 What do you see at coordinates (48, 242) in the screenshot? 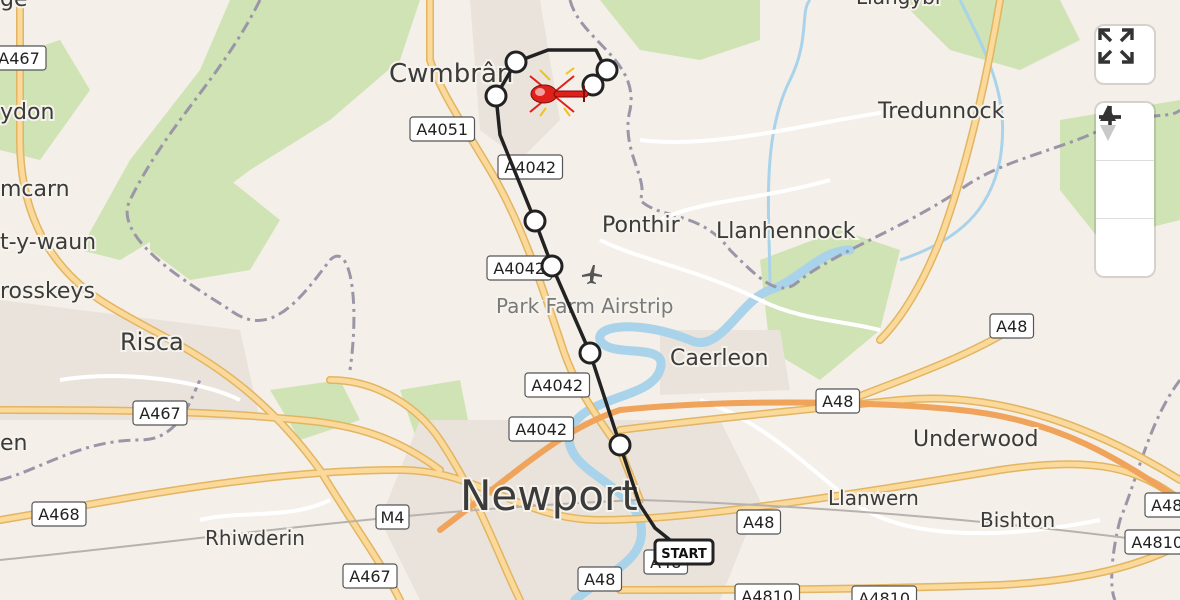
I see `place-label-t-y-waun: t-y-waun` at bounding box center [48, 242].